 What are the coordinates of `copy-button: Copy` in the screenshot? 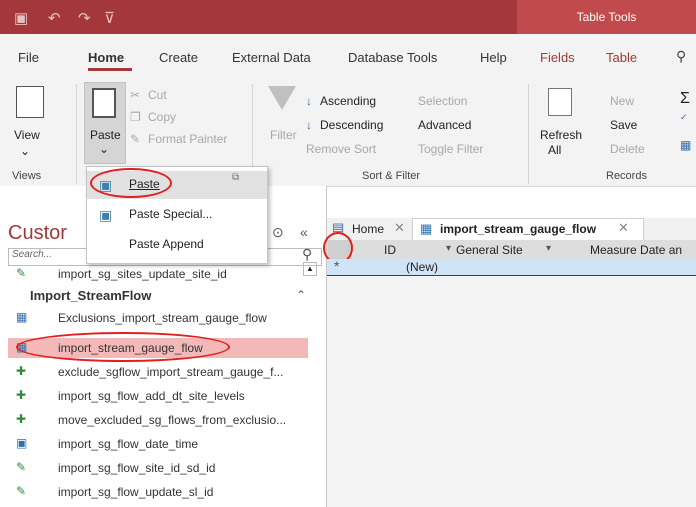 It's located at (162, 117).